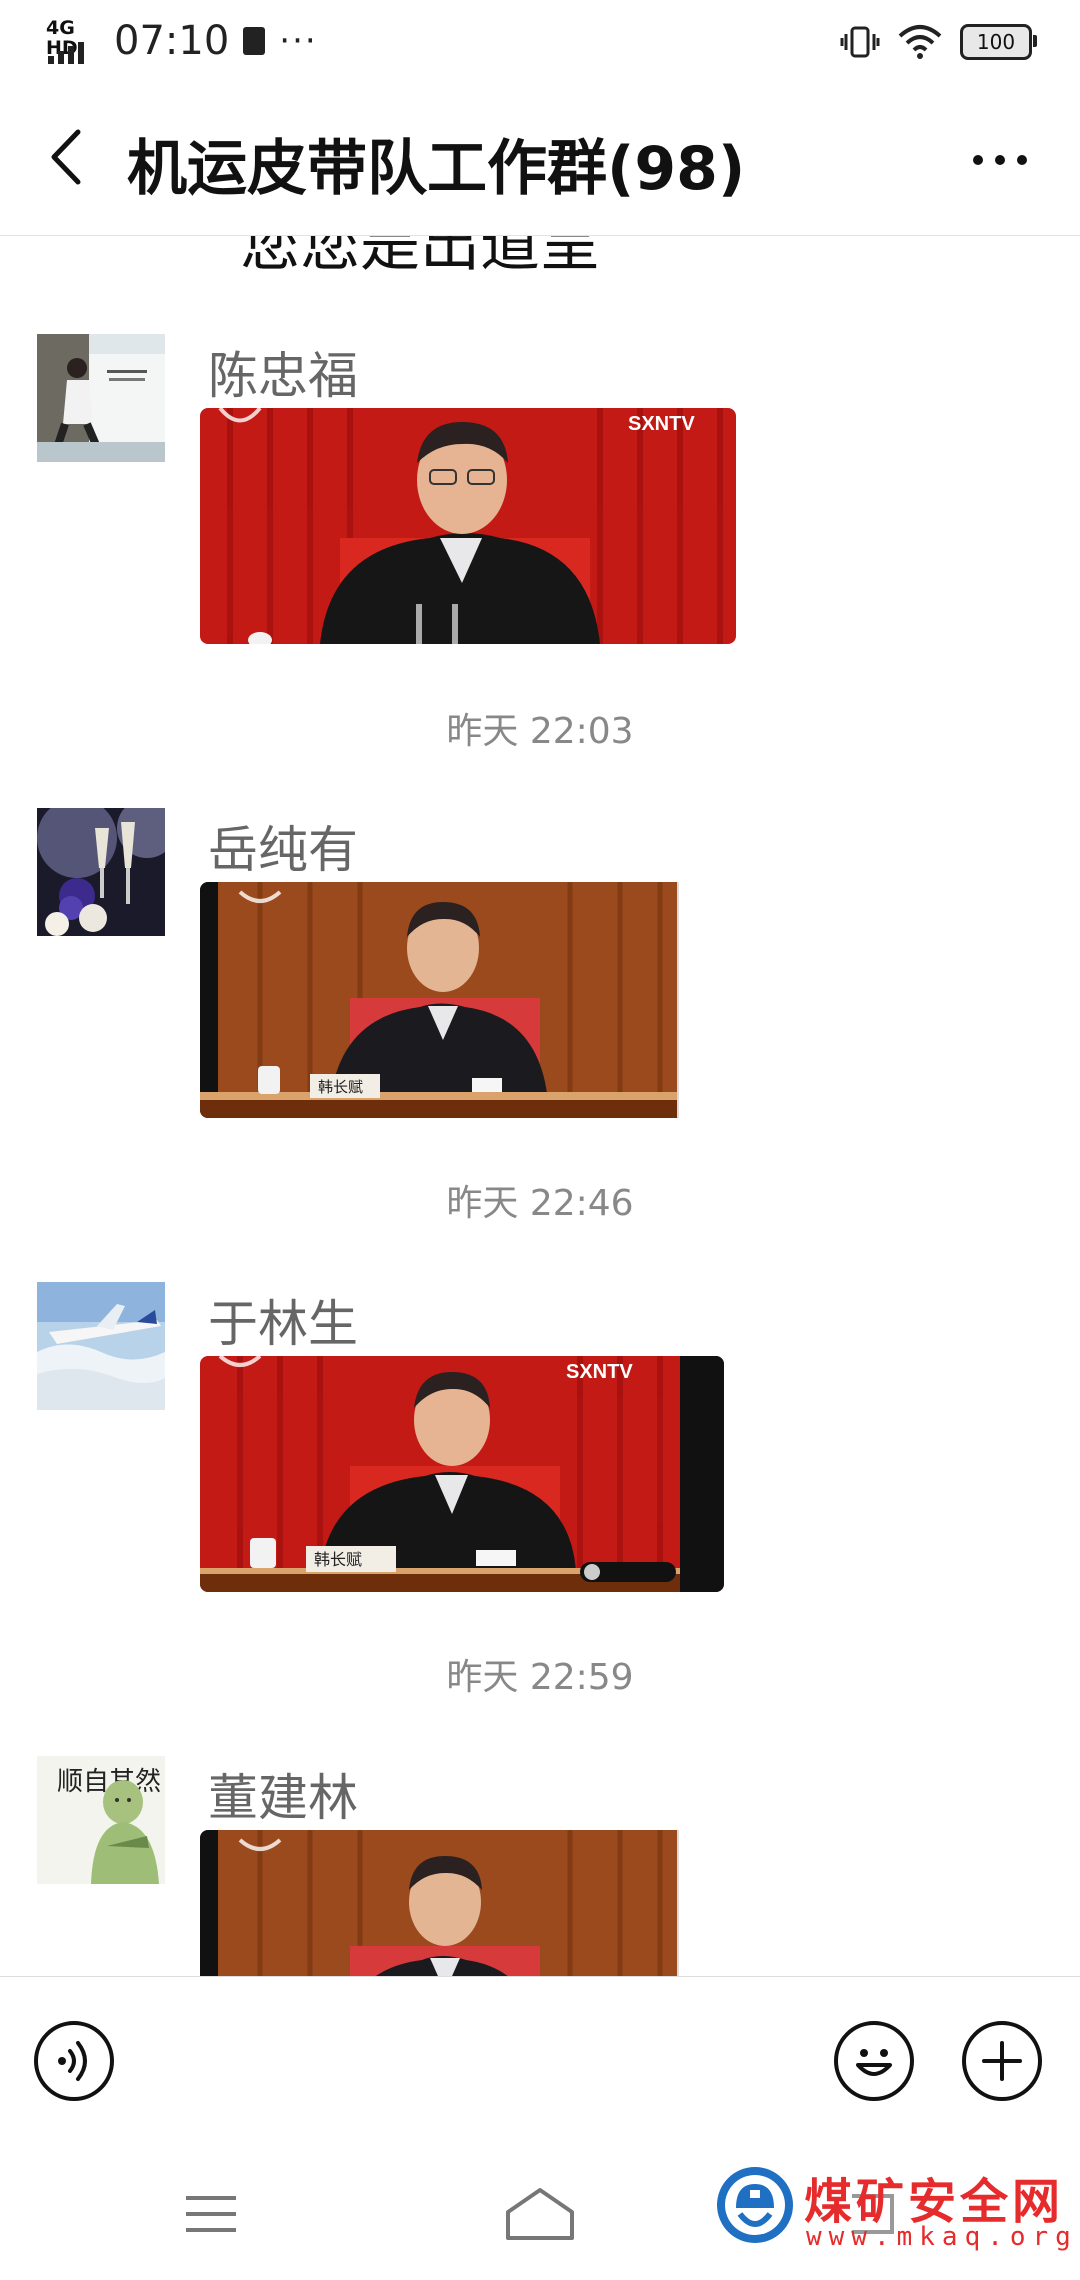  What do you see at coordinates (755, 2205) in the screenshot?
I see `watermark-logo-icon` at bounding box center [755, 2205].